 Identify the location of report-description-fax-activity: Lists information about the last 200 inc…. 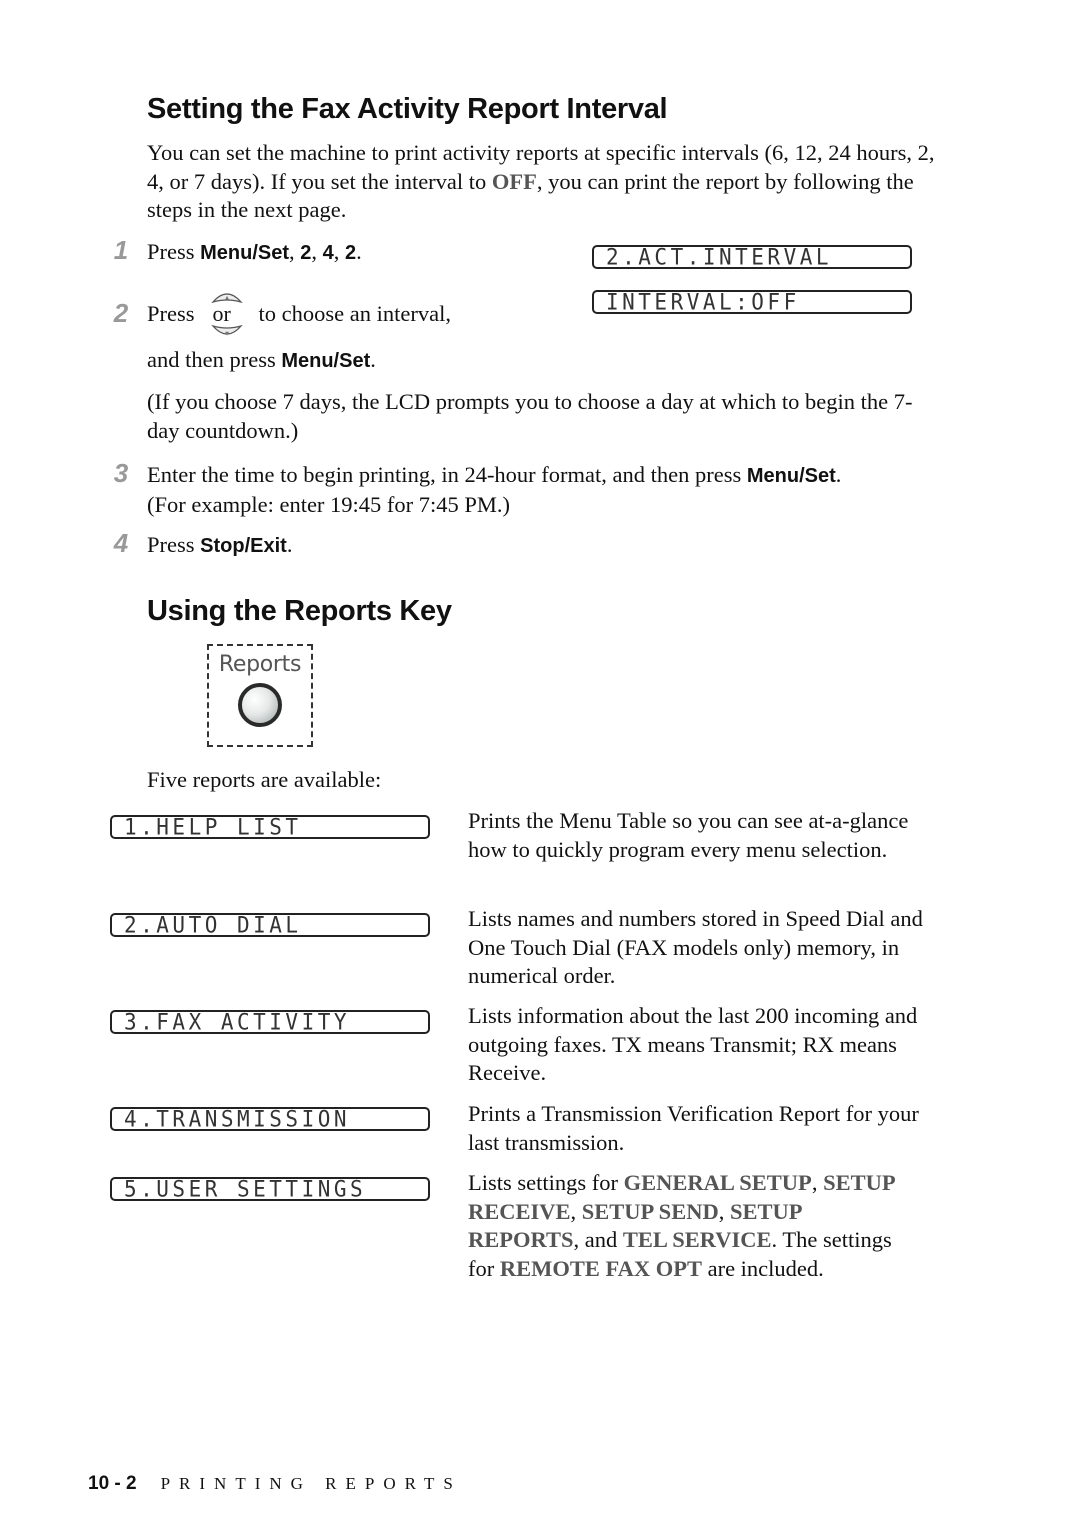
(693, 1044).